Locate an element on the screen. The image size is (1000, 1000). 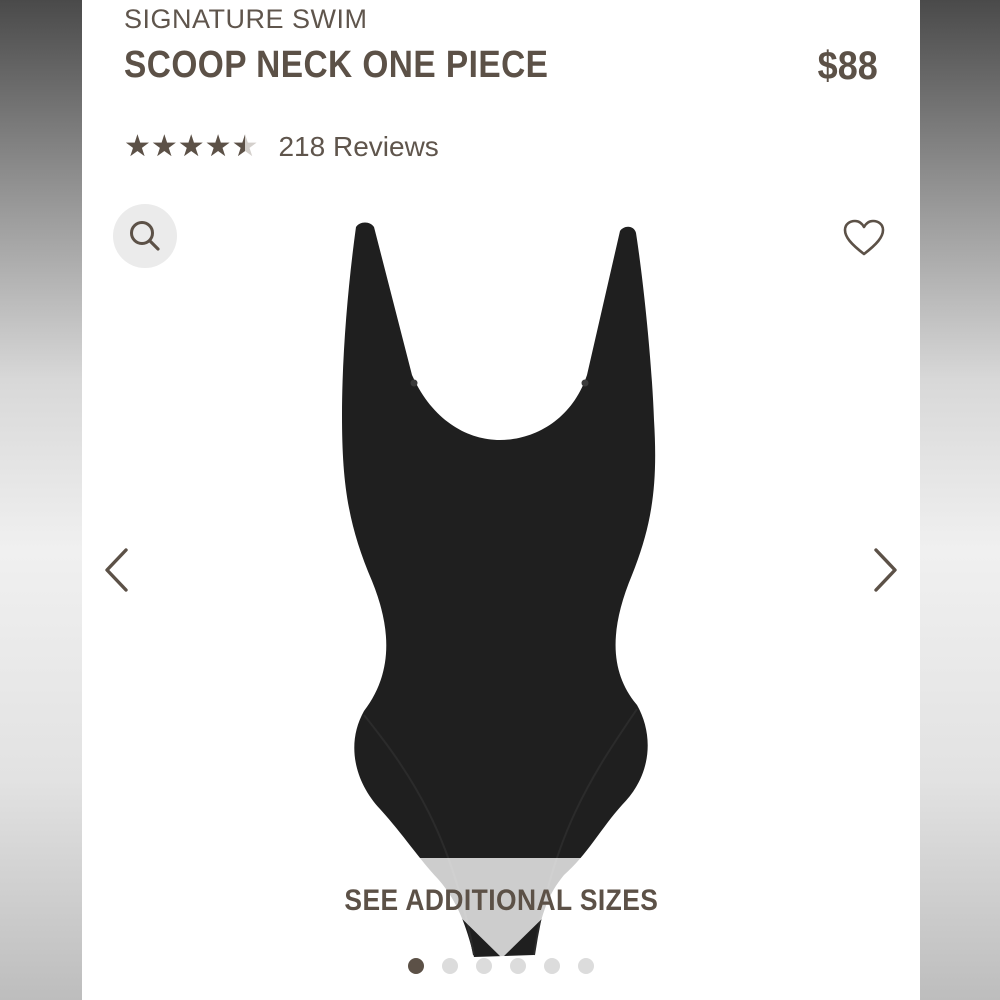
search-icon is located at coordinates (145, 236).